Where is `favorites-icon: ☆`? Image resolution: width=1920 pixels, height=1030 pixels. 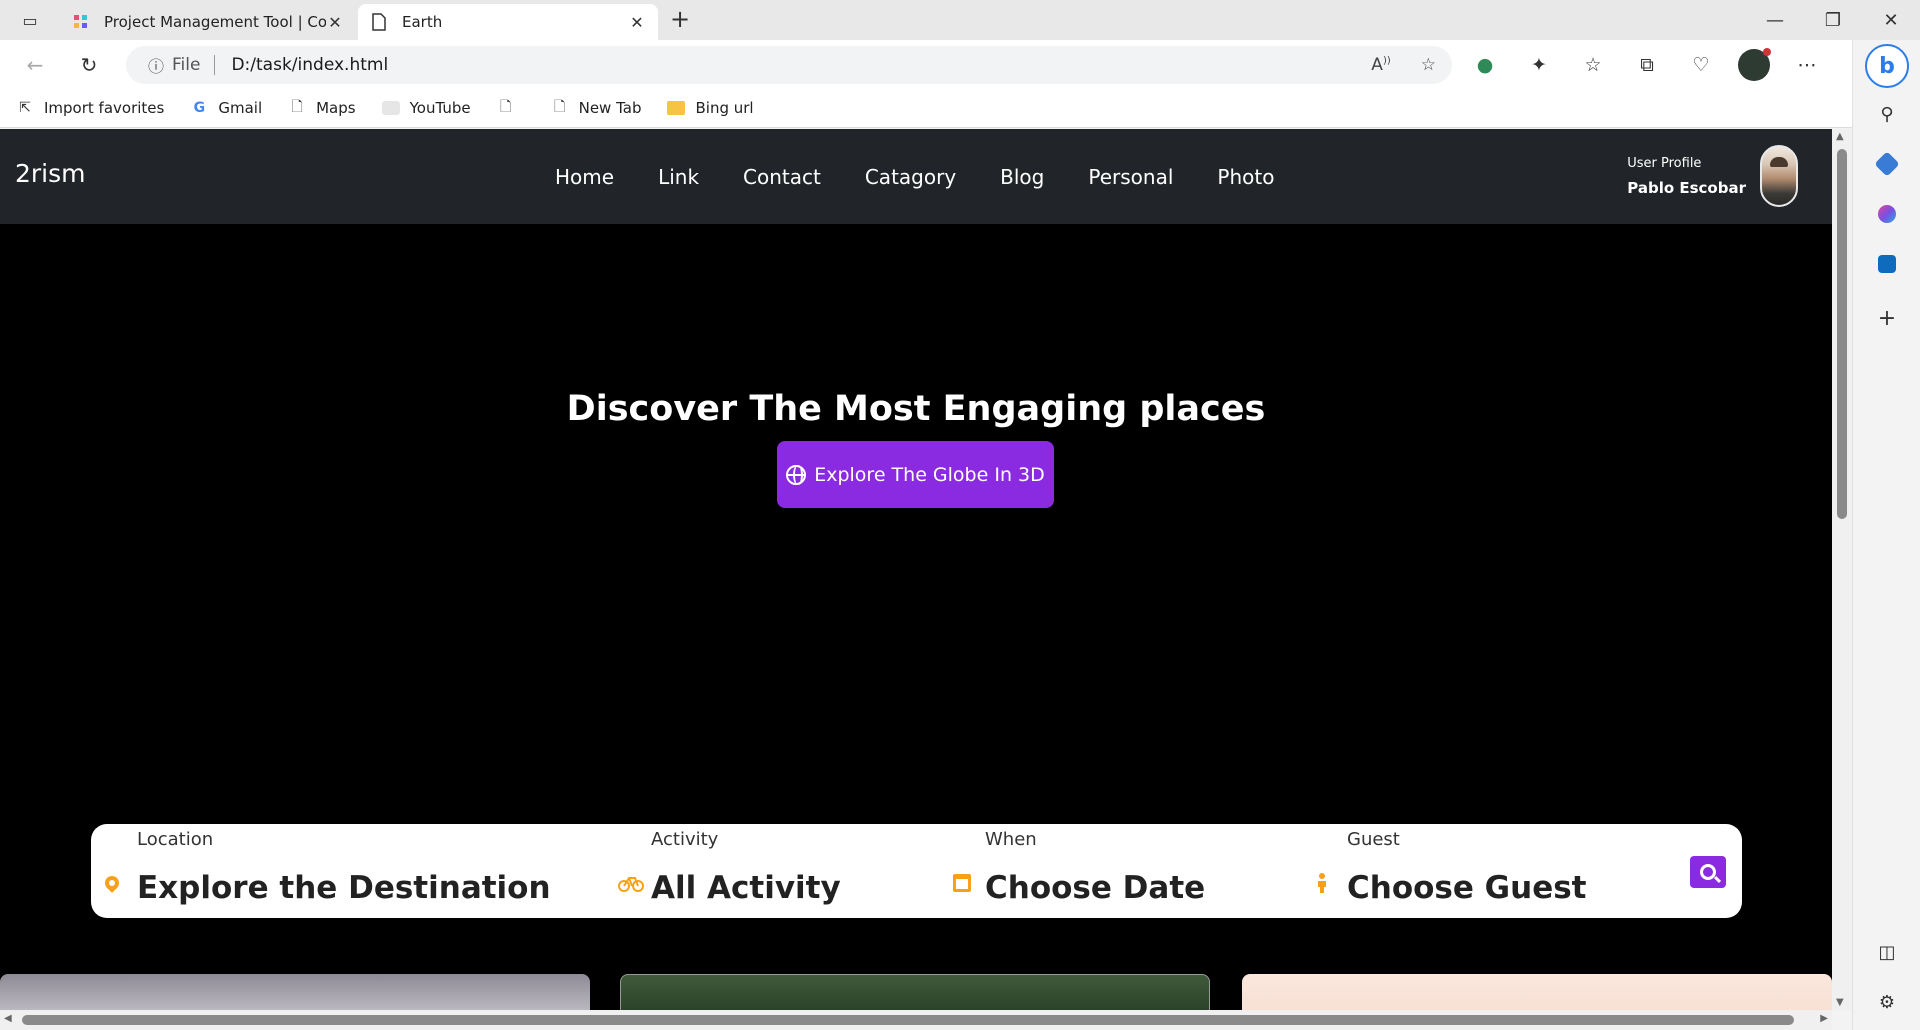 favorites-icon: ☆ is located at coordinates (1593, 65).